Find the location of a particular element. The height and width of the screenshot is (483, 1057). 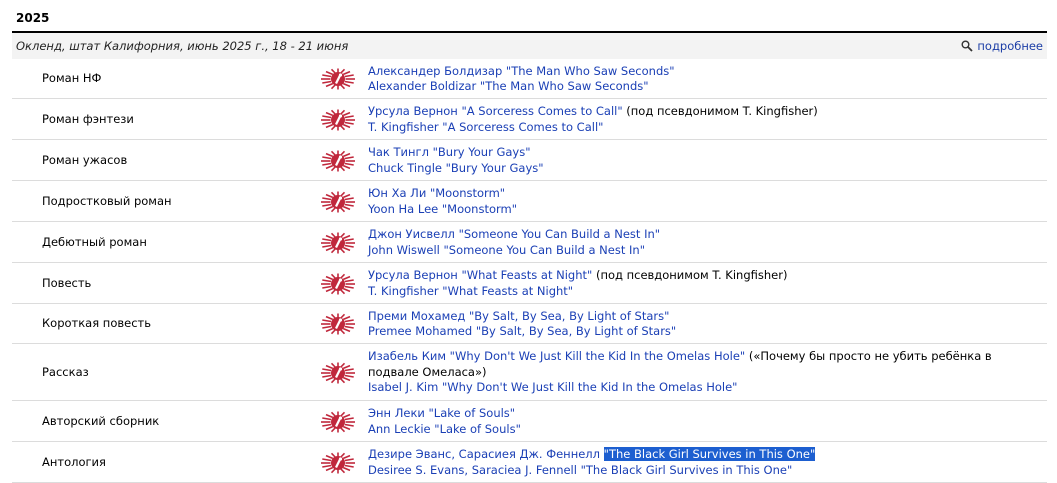

category-label: Роман НФ is located at coordinates (72, 78).